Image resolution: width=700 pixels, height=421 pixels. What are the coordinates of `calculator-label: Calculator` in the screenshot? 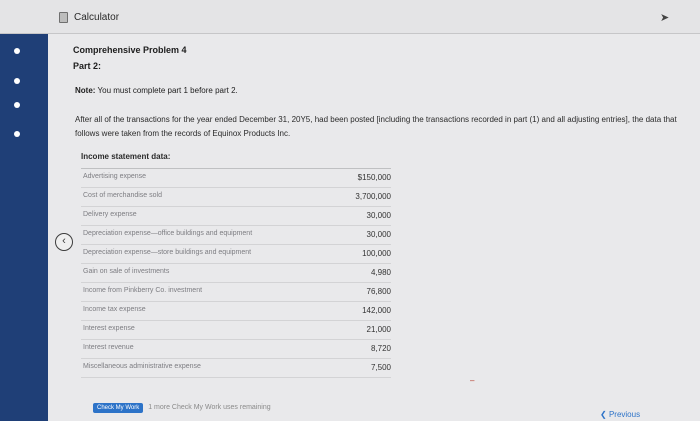 It's located at (96, 17).